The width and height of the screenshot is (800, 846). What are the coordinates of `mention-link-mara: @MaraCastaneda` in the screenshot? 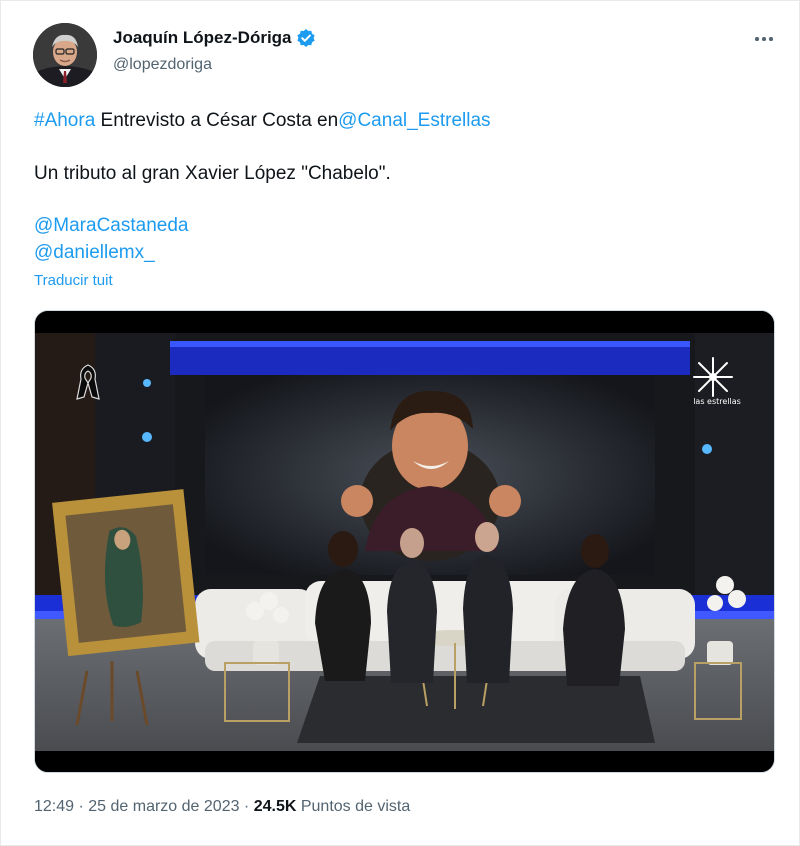 It's located at (111, 226).